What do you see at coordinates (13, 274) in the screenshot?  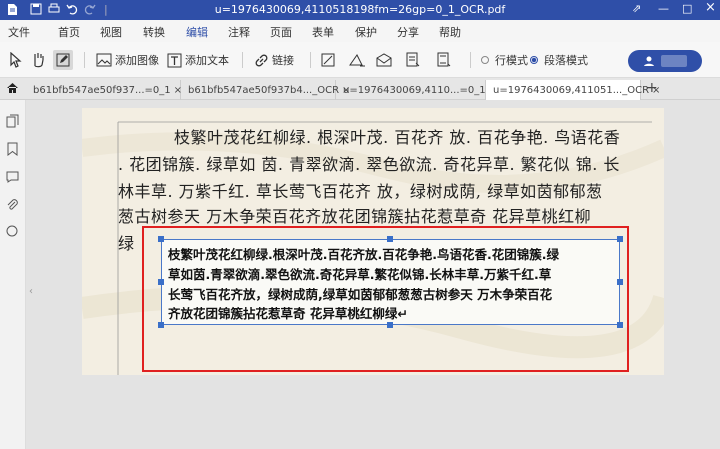 I see `left-sidebar` at bounding box center [13, 274].